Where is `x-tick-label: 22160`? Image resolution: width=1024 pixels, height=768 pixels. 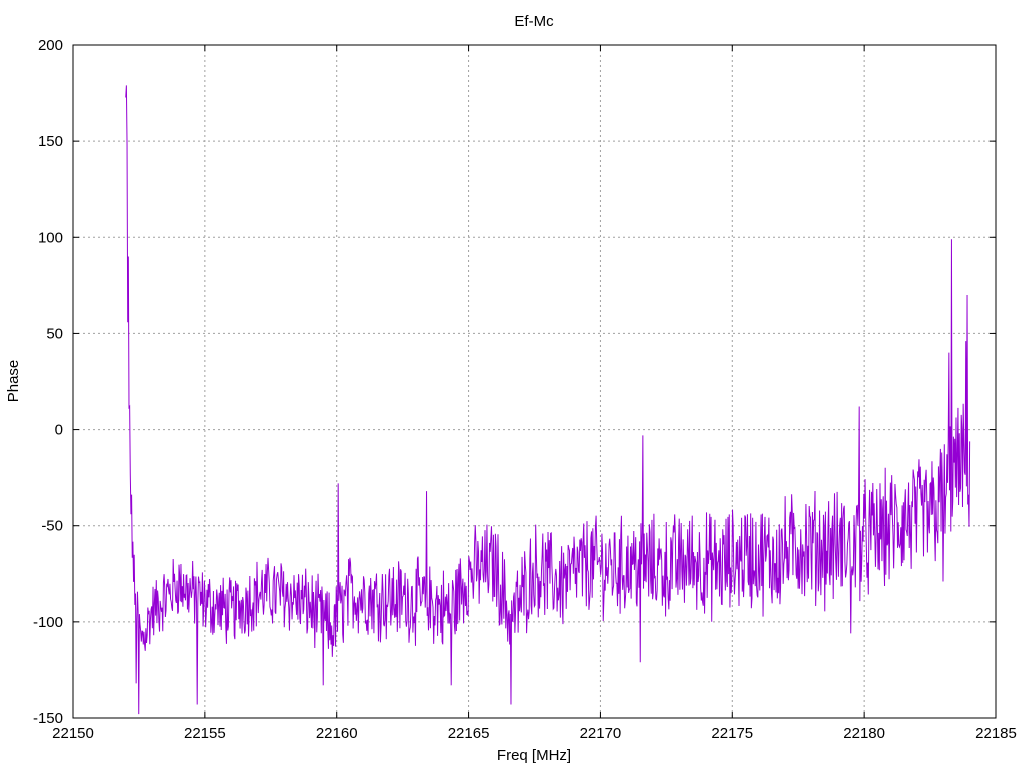 x-tick-label: 22160 is located at coordinates (337, 733).